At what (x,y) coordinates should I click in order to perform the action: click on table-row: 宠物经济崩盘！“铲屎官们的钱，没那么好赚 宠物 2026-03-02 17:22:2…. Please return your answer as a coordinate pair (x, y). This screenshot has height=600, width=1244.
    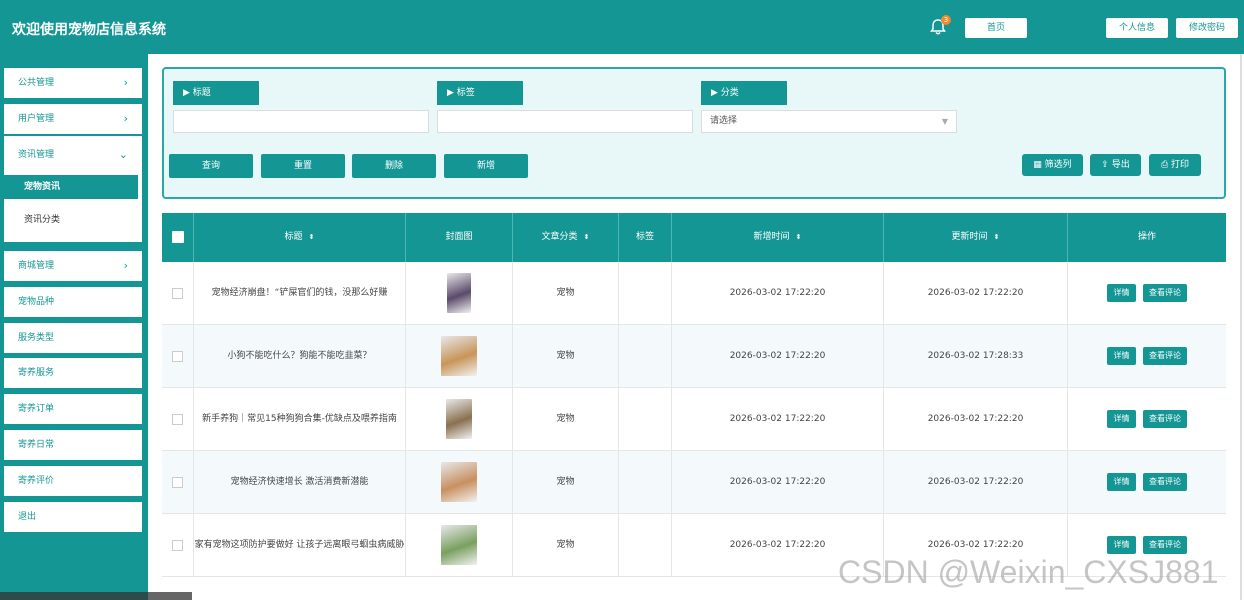
    Looking at the image, I should click on (694, 293).